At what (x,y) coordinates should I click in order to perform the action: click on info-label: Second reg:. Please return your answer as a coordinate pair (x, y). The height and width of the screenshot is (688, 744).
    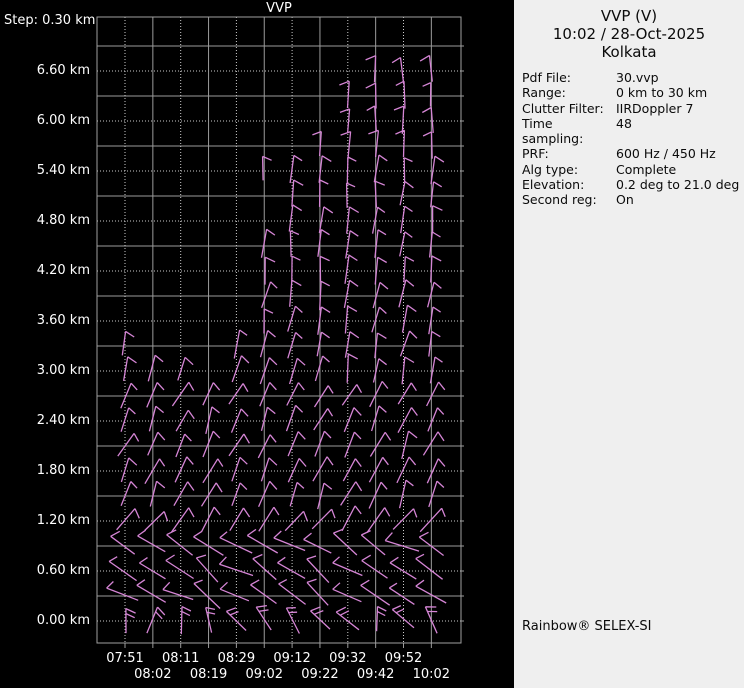
    Looking at the image, I should click on (559, 200).